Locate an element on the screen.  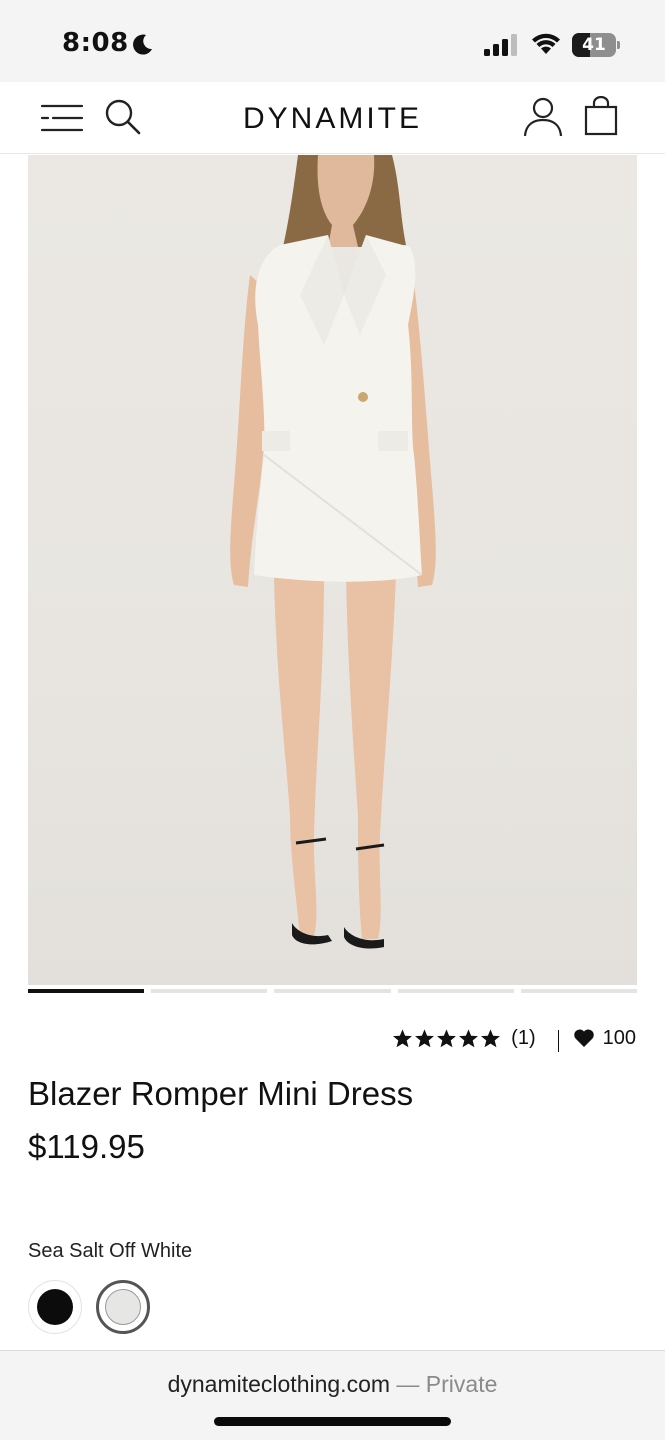
home-indicator is located at coordinates (332, 1421).